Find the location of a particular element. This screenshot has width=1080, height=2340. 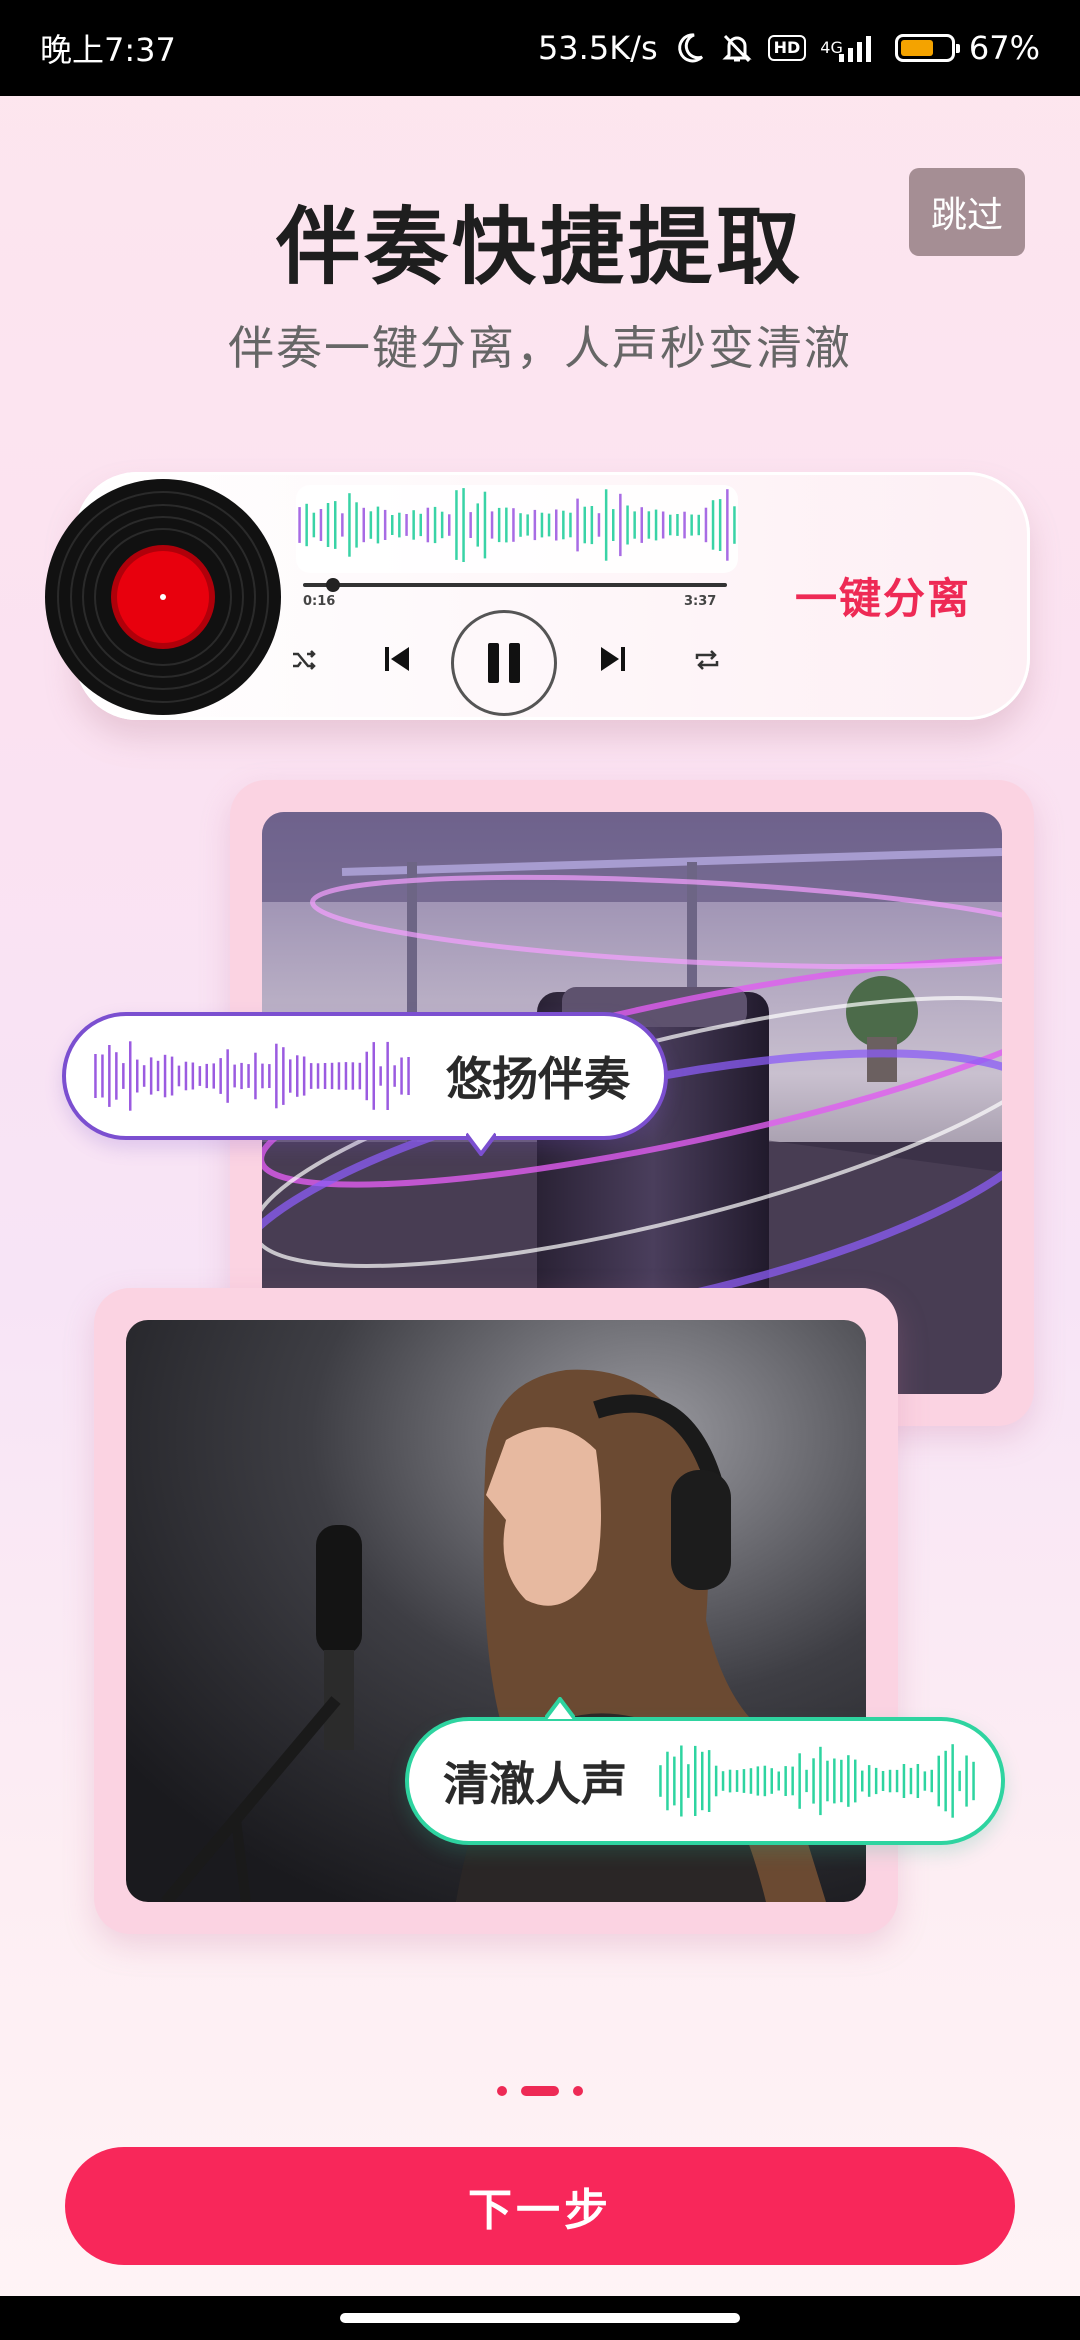

net-speed: 53.5K/s is located at coordinates (597, 48).